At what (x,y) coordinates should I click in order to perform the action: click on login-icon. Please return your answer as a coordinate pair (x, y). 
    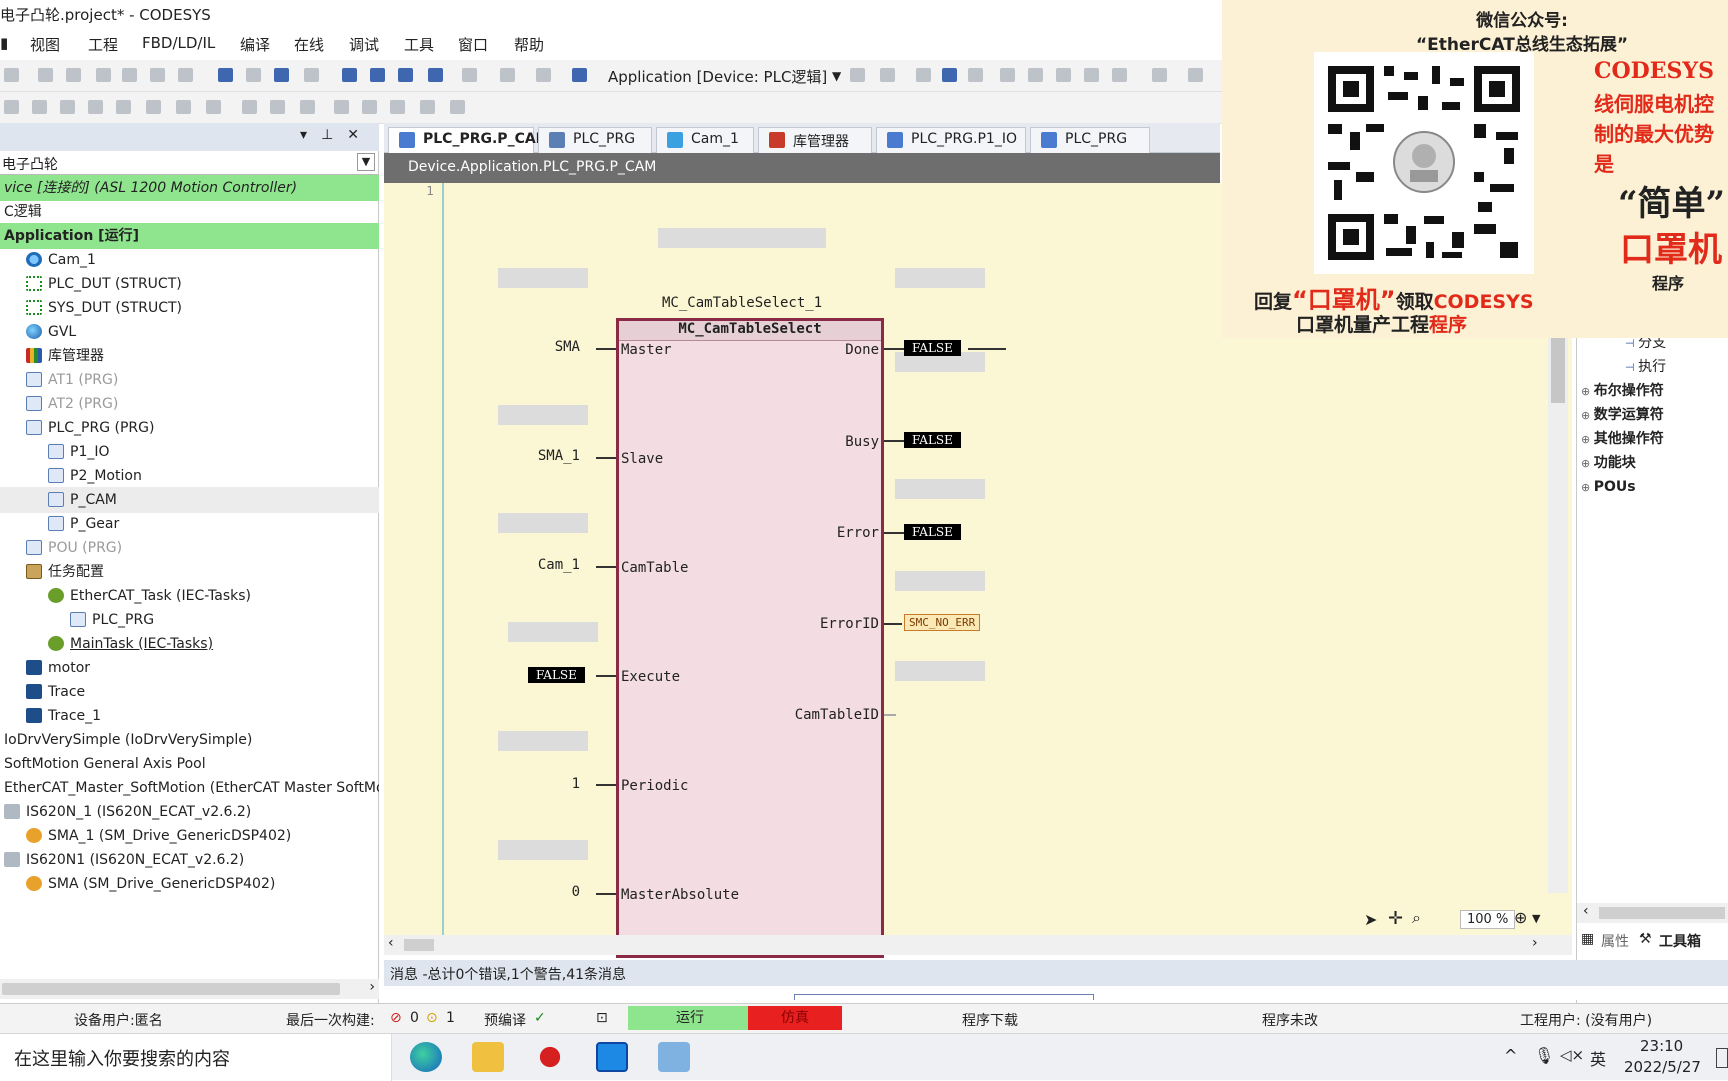
    Looking at the image, I should click on (857, 75).